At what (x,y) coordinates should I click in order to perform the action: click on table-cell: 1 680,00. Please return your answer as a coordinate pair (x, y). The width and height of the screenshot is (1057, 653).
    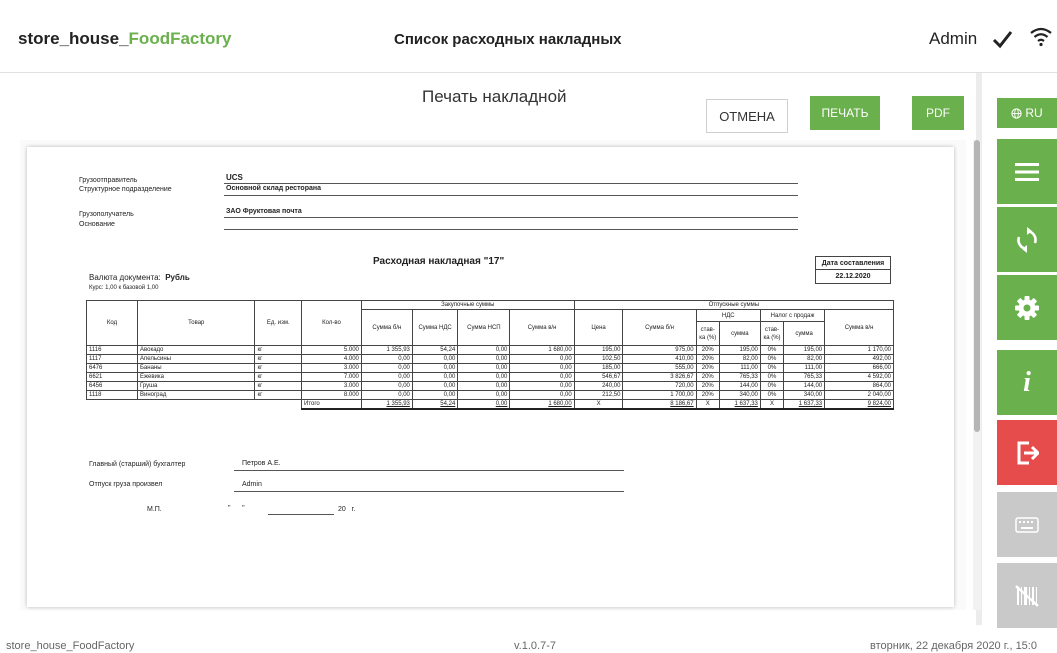
    Looking at the image, I should click on (542, 350).